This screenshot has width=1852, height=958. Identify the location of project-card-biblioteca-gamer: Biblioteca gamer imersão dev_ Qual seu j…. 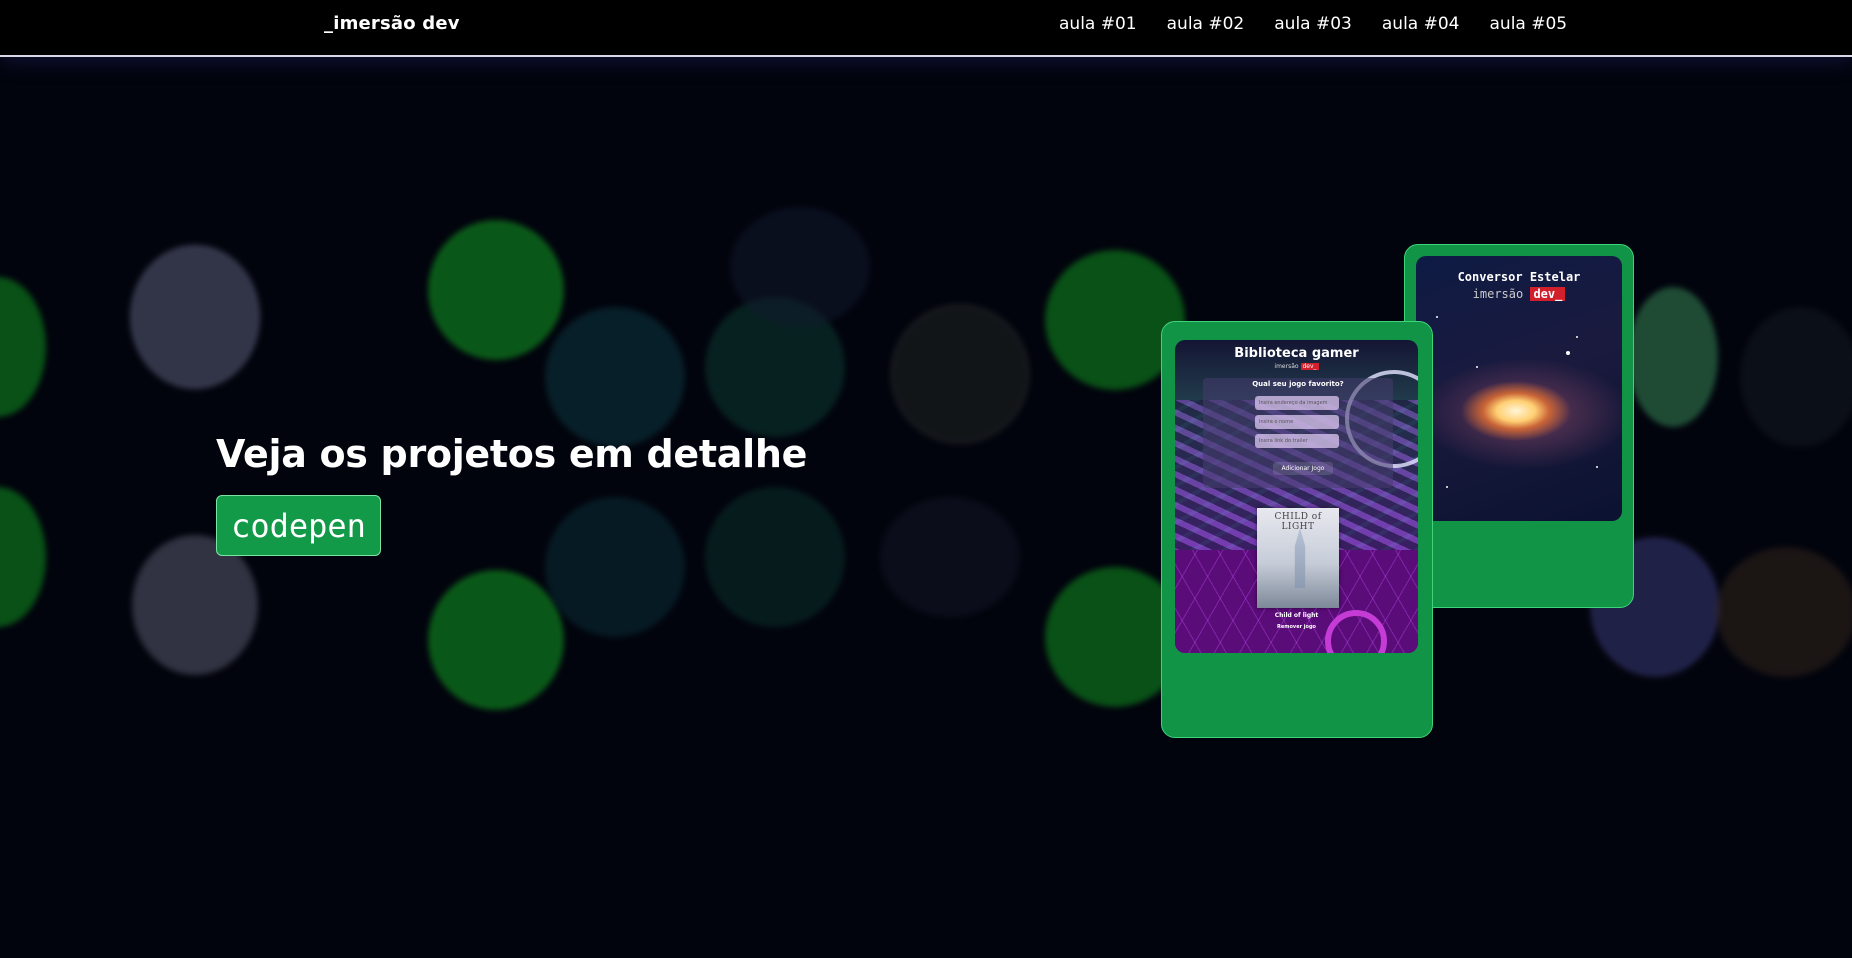
(1297, 529).